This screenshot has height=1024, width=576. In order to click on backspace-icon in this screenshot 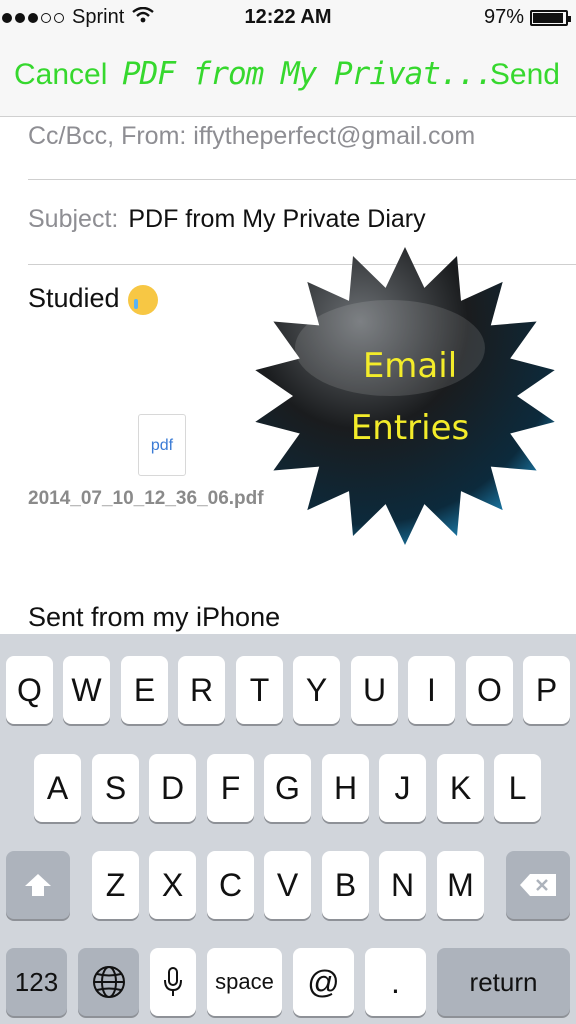, I will do `click(538, 885)`.